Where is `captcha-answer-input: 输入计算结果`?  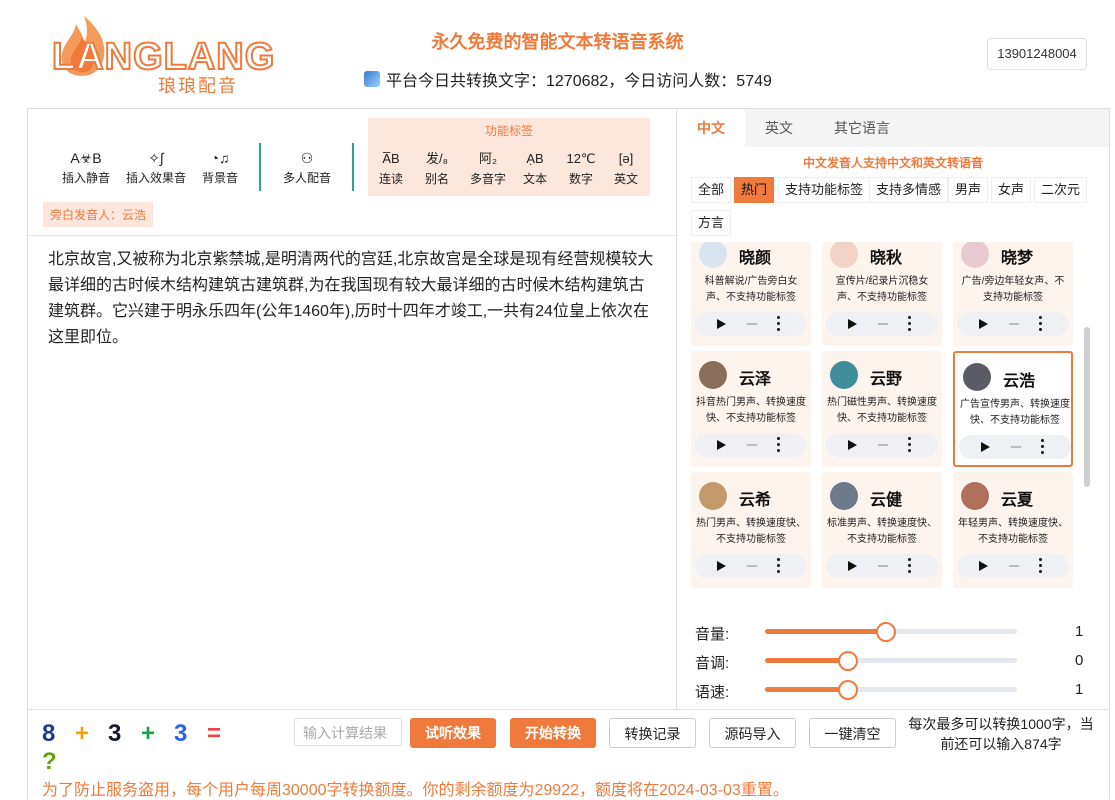
captcha-answer-input: 输入计算结果 is located at coordinates (348, 732).